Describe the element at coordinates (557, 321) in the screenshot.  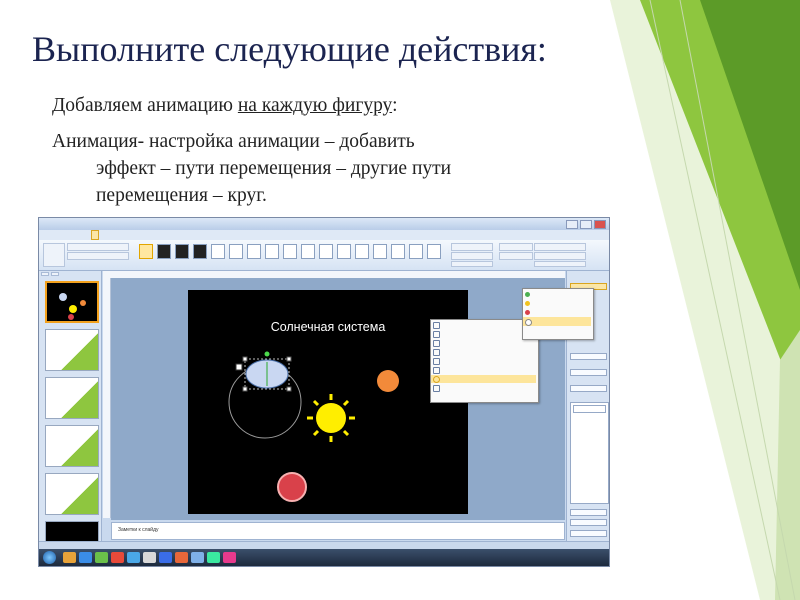
I see `effect-category-motion-paths` at that location.